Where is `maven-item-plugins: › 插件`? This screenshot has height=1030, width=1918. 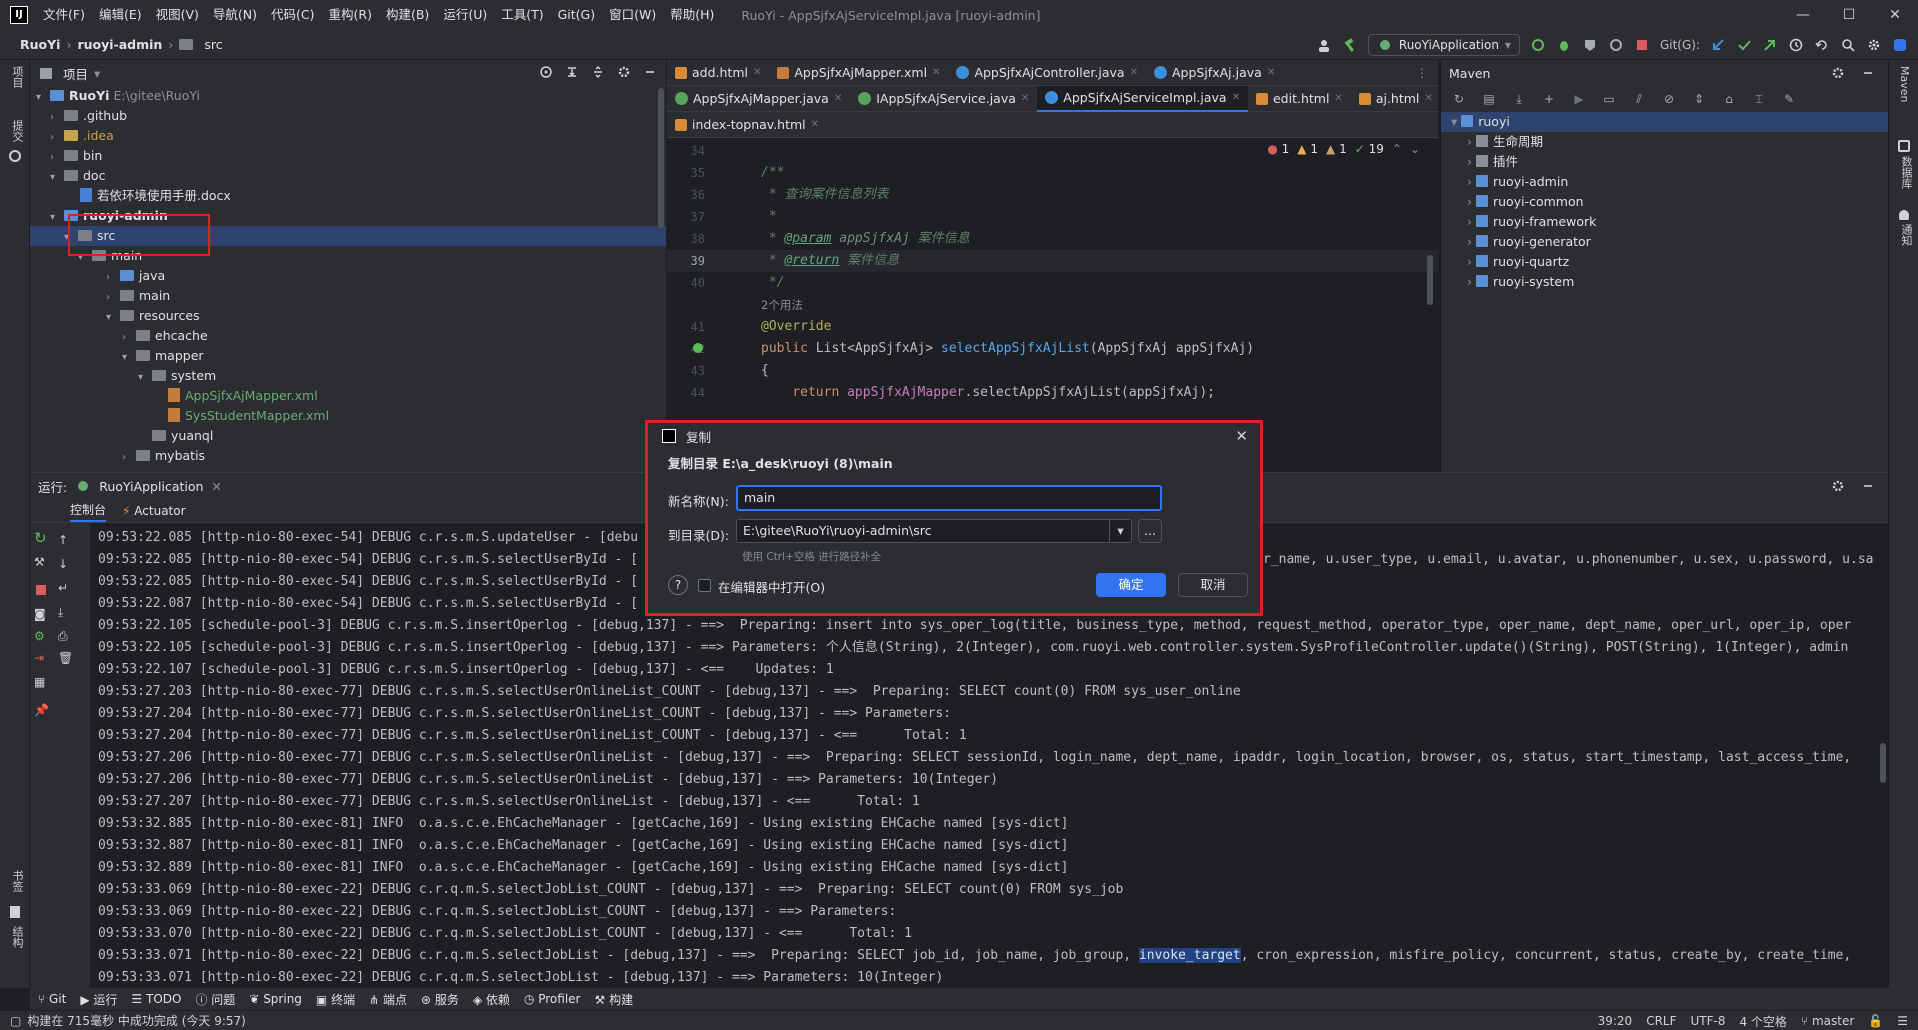
maven-item-plugins: › 插件 is located at coordinates (1664, 162).